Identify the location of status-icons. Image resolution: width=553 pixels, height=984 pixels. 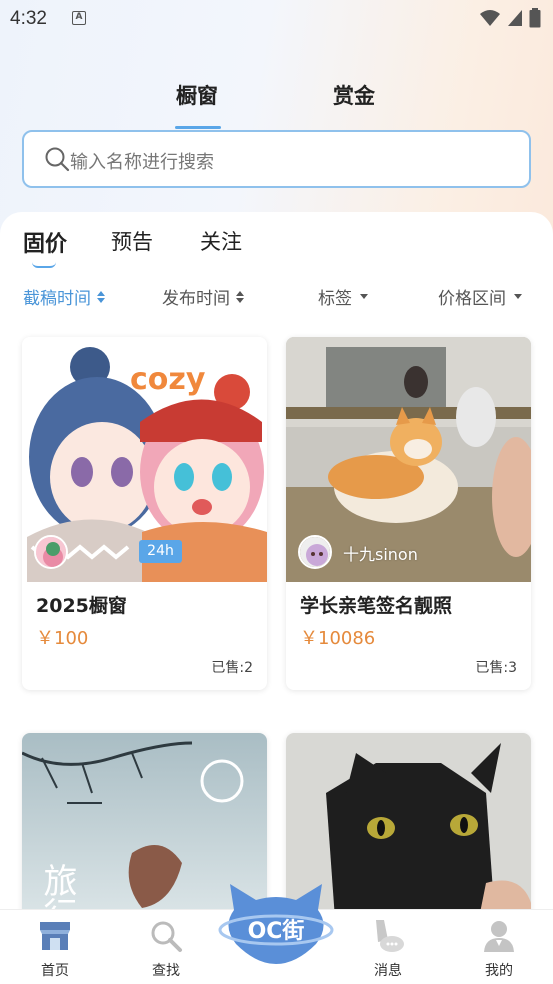
(510, 18).